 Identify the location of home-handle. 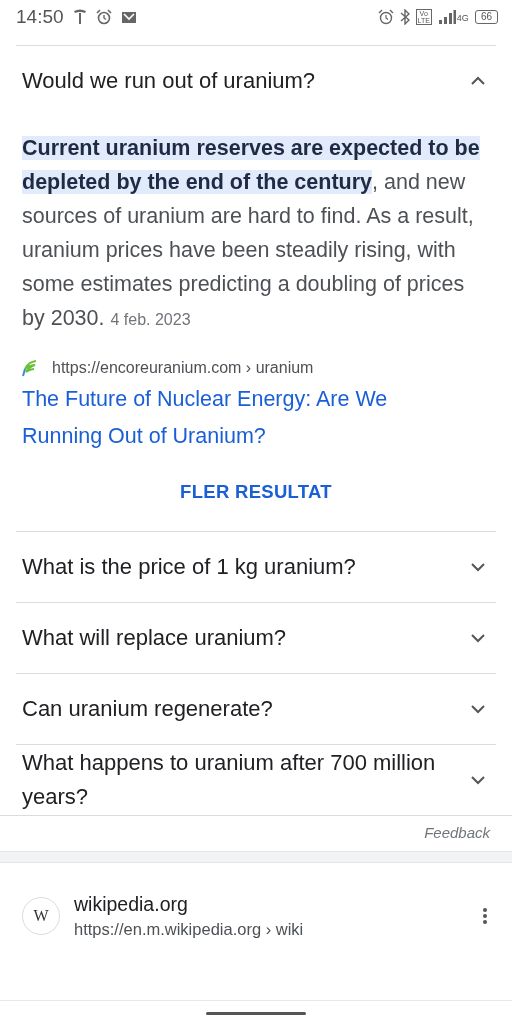
(256, 1013).